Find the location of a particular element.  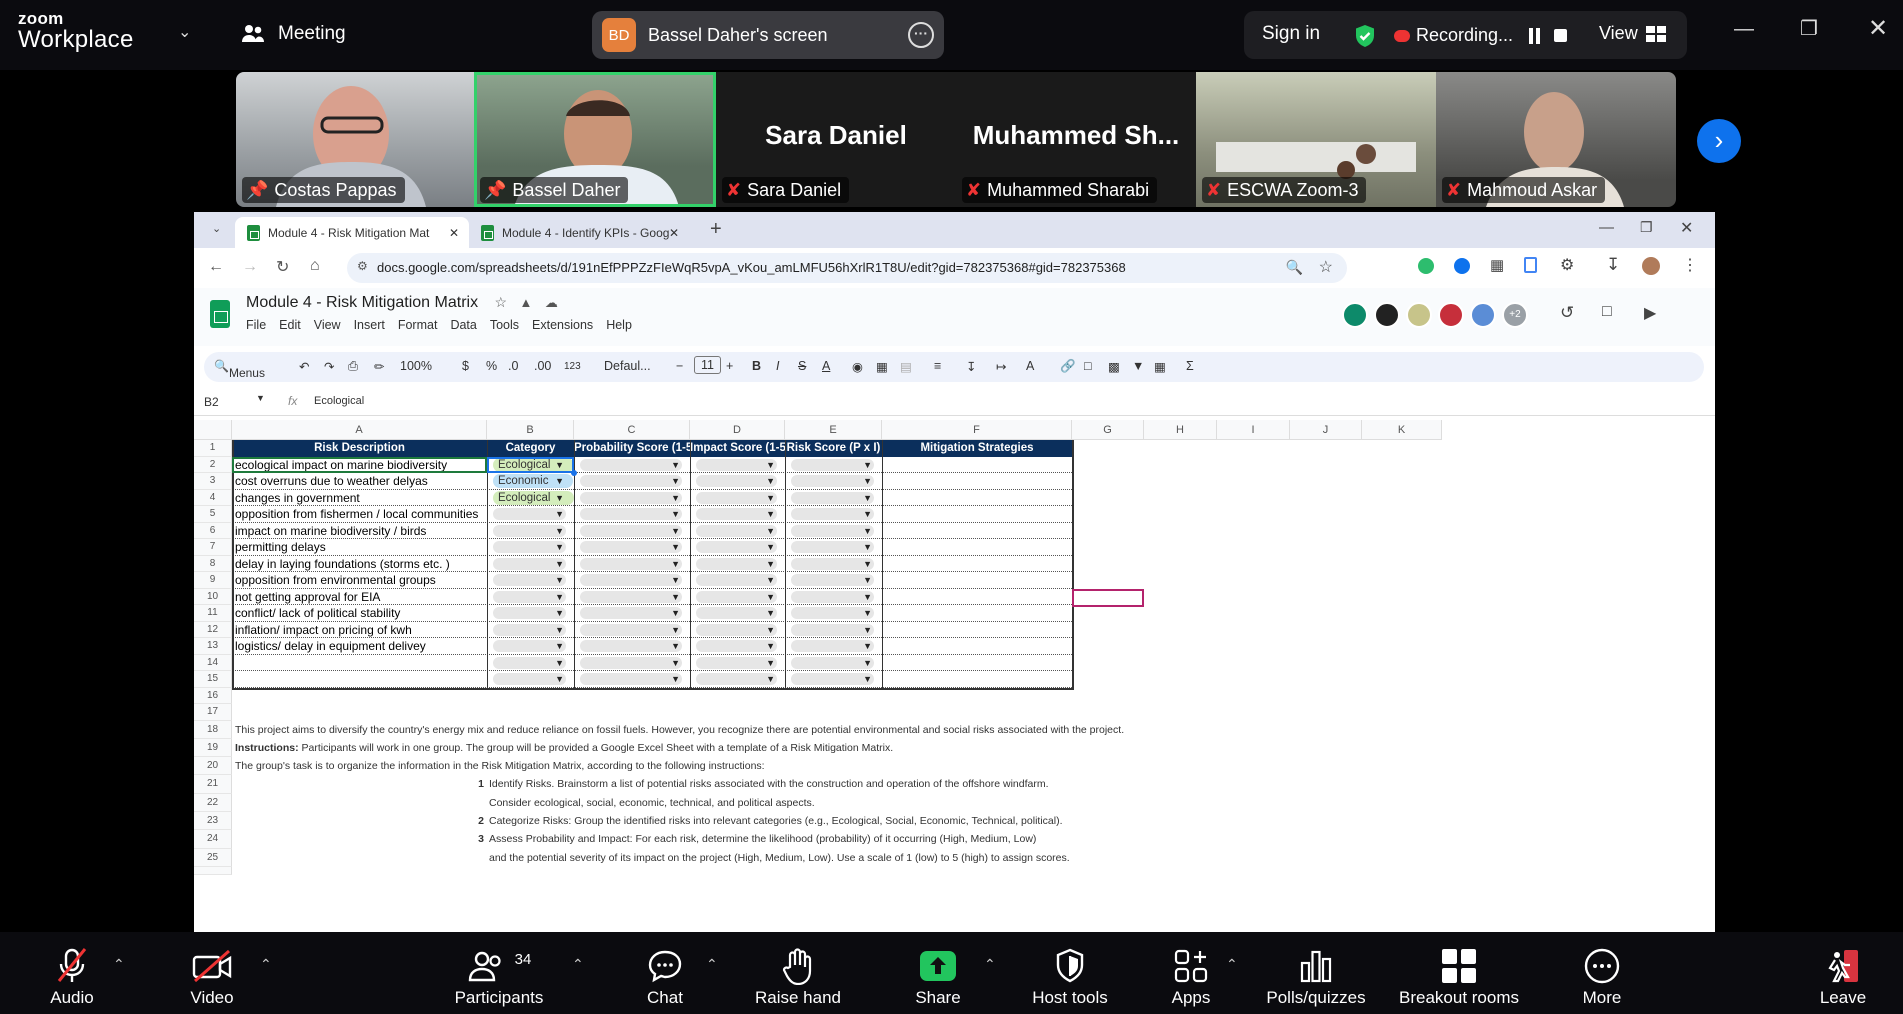

menu-data: Data is located at coordinates (463, 325).